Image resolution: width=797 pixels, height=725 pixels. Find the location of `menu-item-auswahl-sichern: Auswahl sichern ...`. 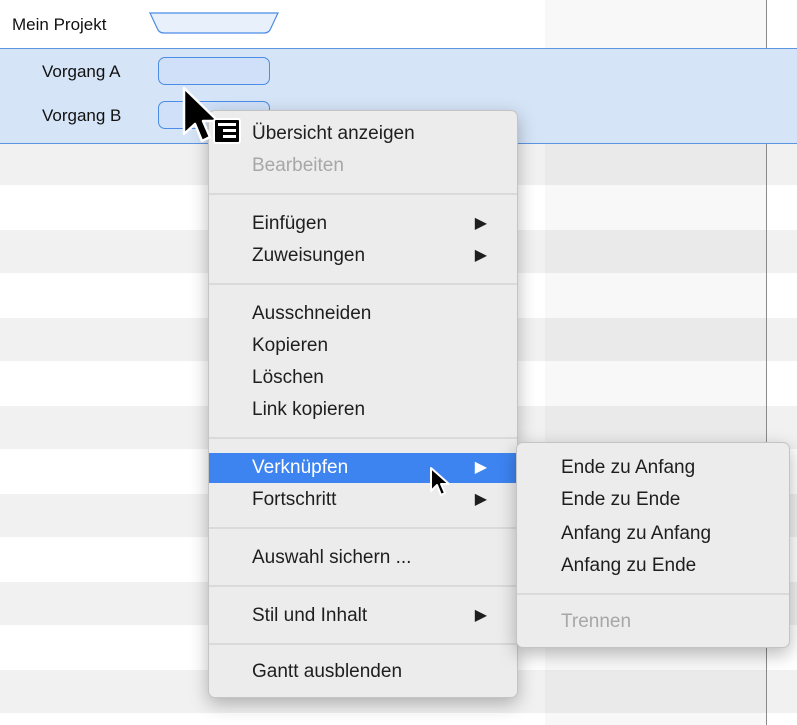

menu-item-auswahl-sichern: Auswahl sichern ... is located at coordinates (363, 558).